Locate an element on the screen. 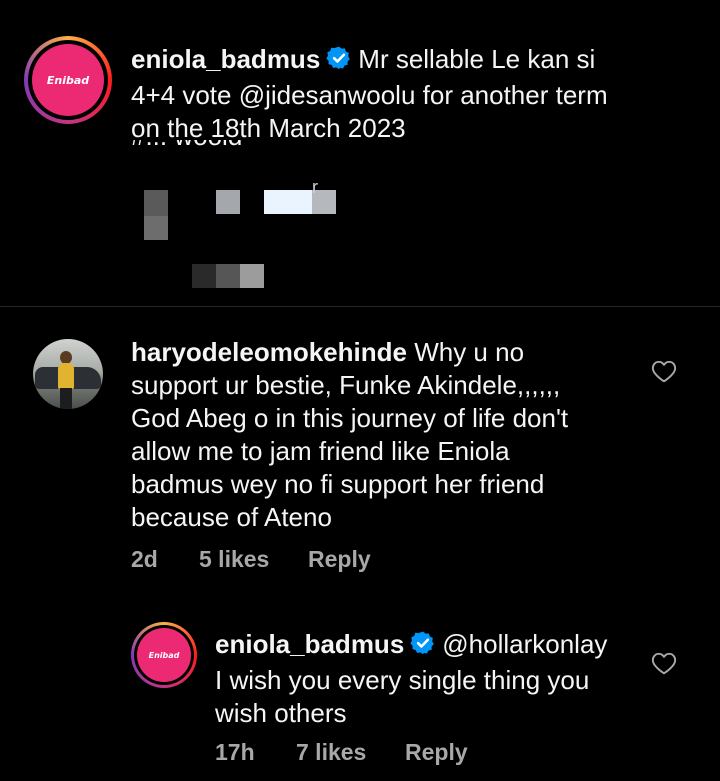 The height and width of the screenshot is (781, 720). comment-text-line: Mr sellable Le kan si is located at coordinates (477, 59).